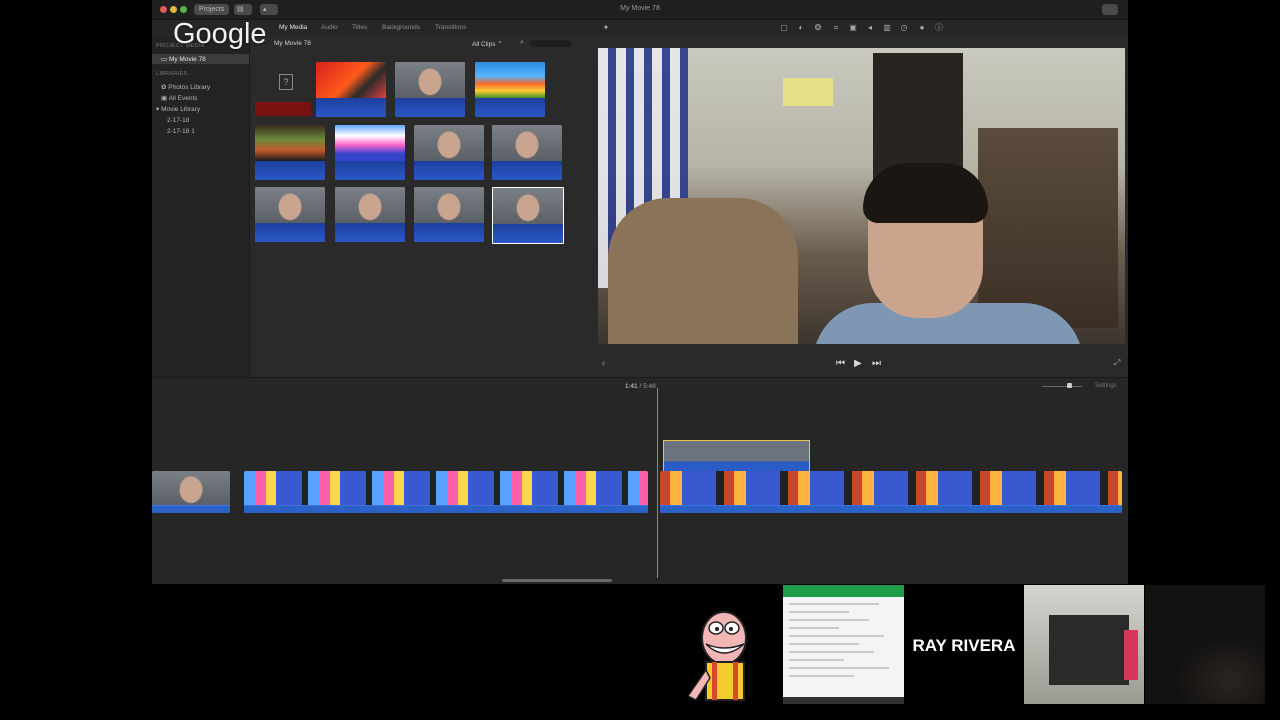 The image size is (1280, 720). What do you see at coordinates (922, 28) in the screenshot?
I see `filter-icon: ●` at bounding box center [922, 28].